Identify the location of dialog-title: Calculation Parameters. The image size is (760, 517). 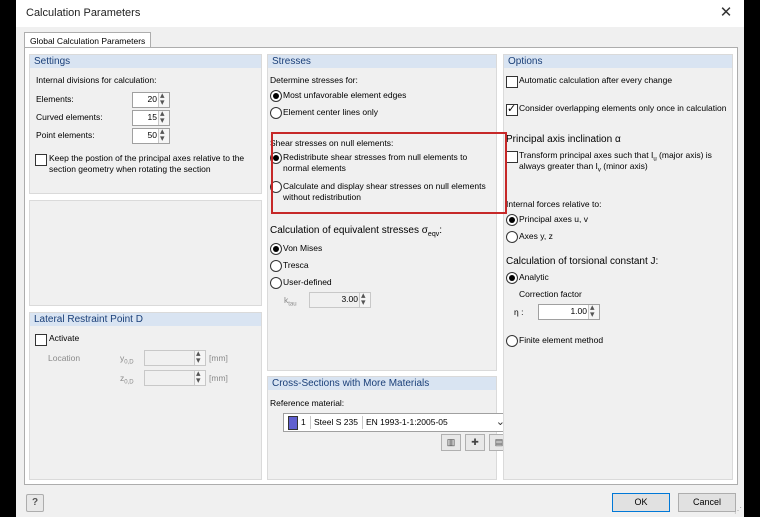
(83, 13).